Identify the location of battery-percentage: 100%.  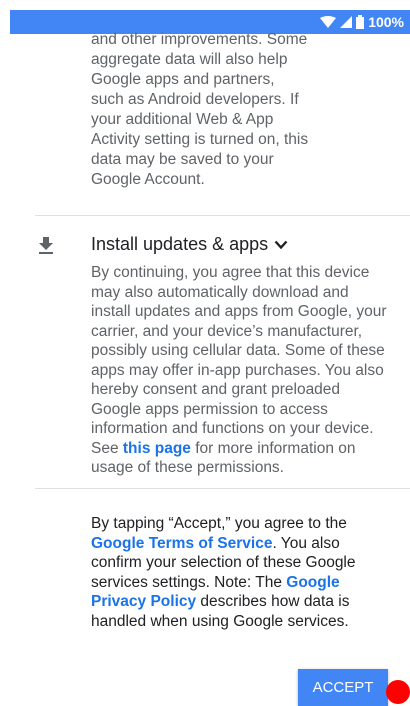
(386, 22).